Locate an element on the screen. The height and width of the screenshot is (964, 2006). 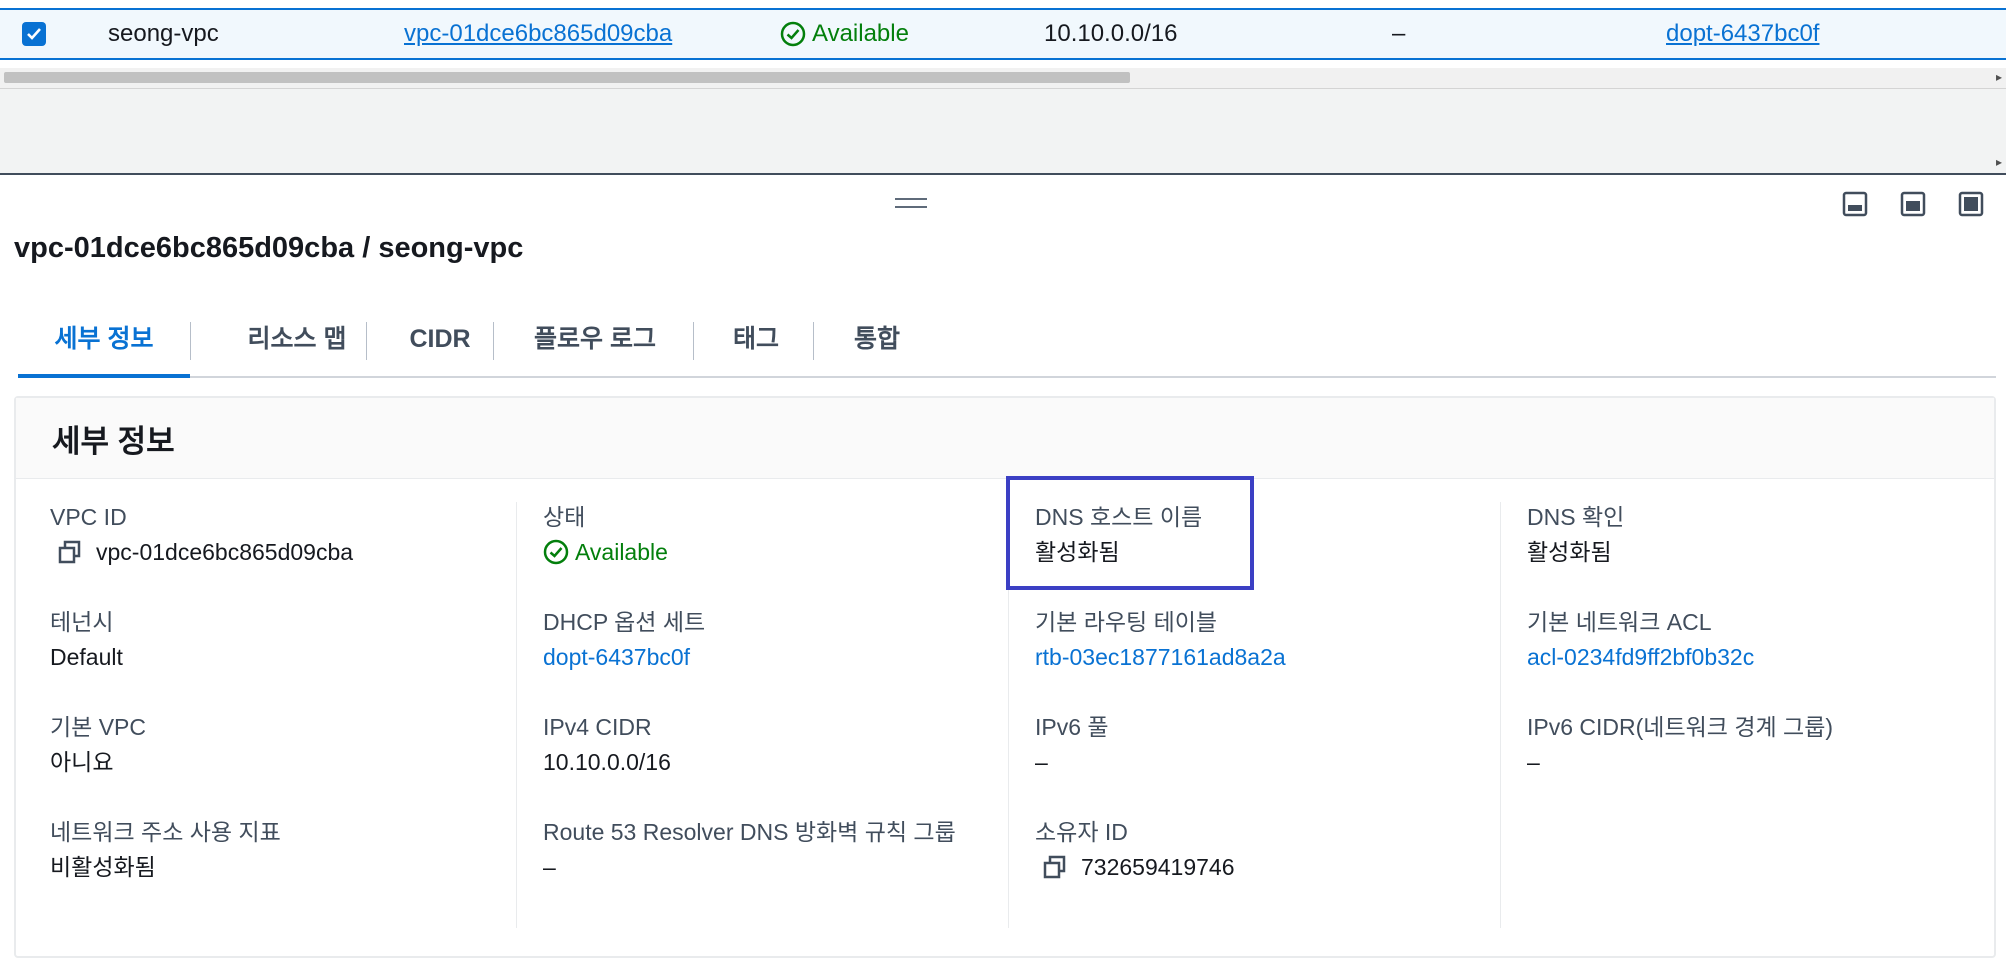
details-heading: 세부 정보 is located at coordinates (113, 441).